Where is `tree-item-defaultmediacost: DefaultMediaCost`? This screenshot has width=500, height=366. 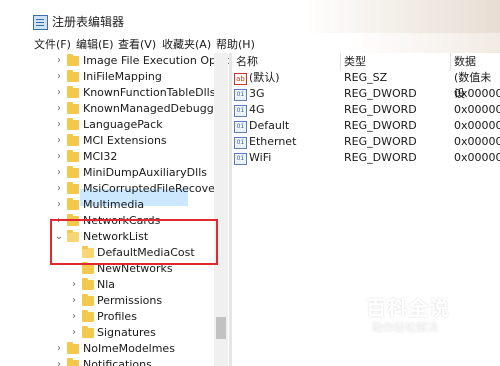
tree-item-defaultmediacost: DefaultMediaCost is located at coordinates (107, 253).